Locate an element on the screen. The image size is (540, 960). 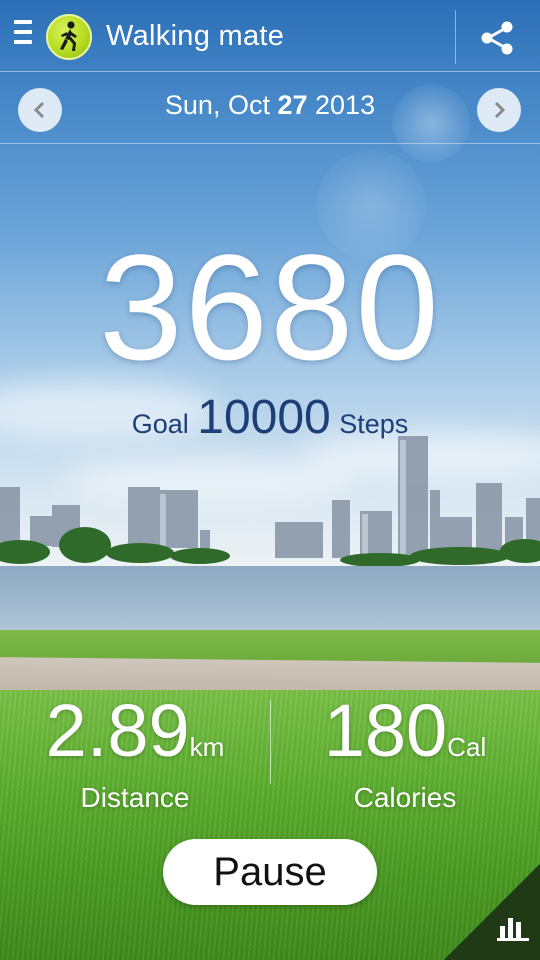
calories-unit: Cal is located at coordinates (467, 747).